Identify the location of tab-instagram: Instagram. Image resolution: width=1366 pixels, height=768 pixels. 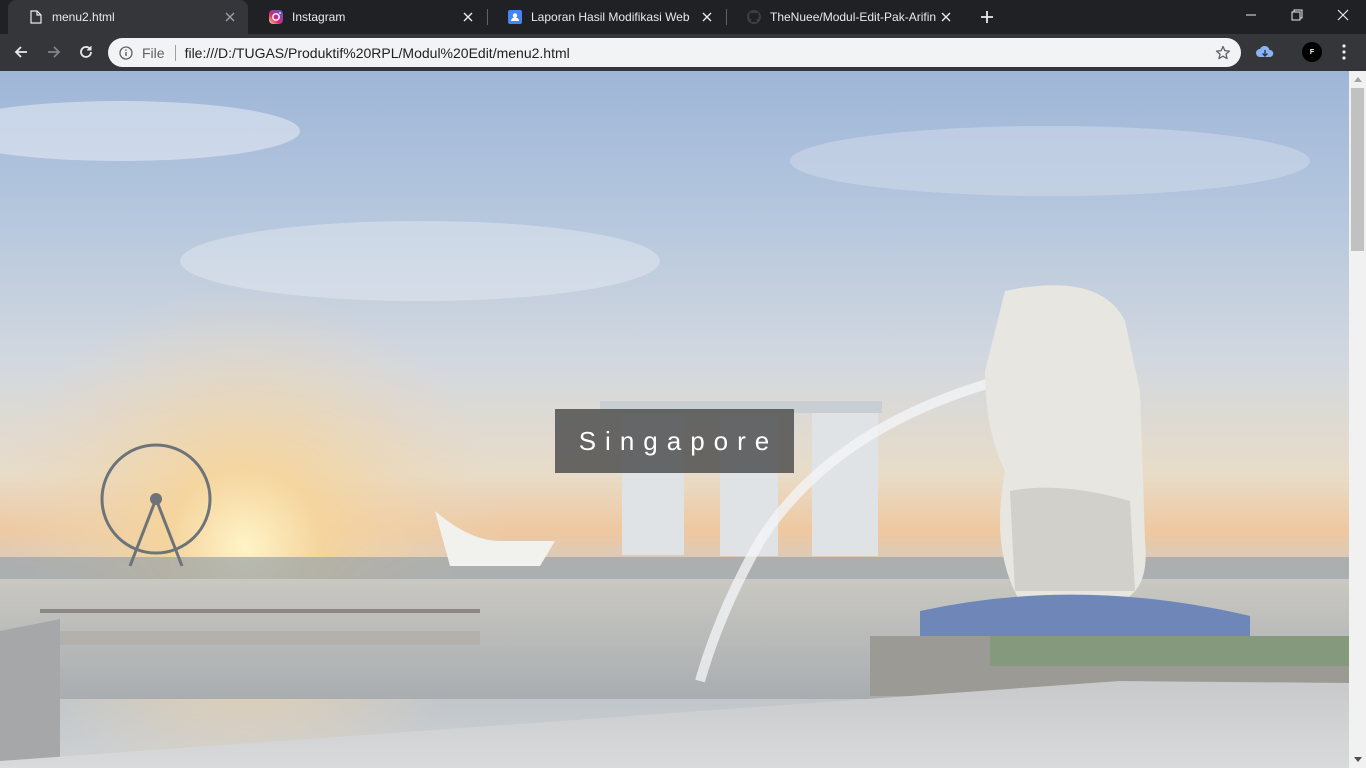
(367, 17).